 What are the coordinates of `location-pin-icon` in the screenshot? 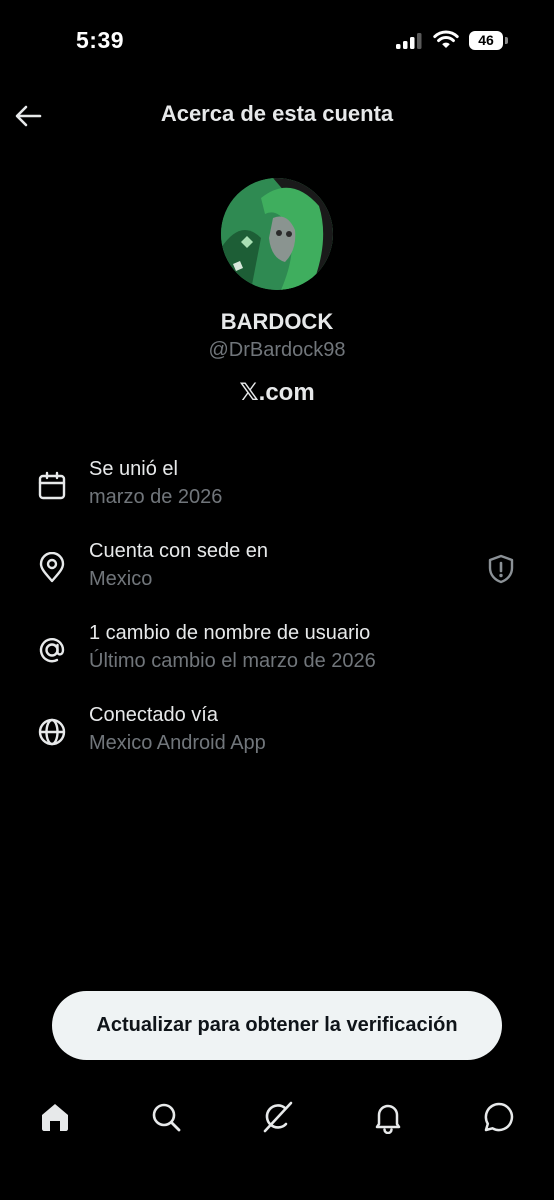 It's located at (52, 567).